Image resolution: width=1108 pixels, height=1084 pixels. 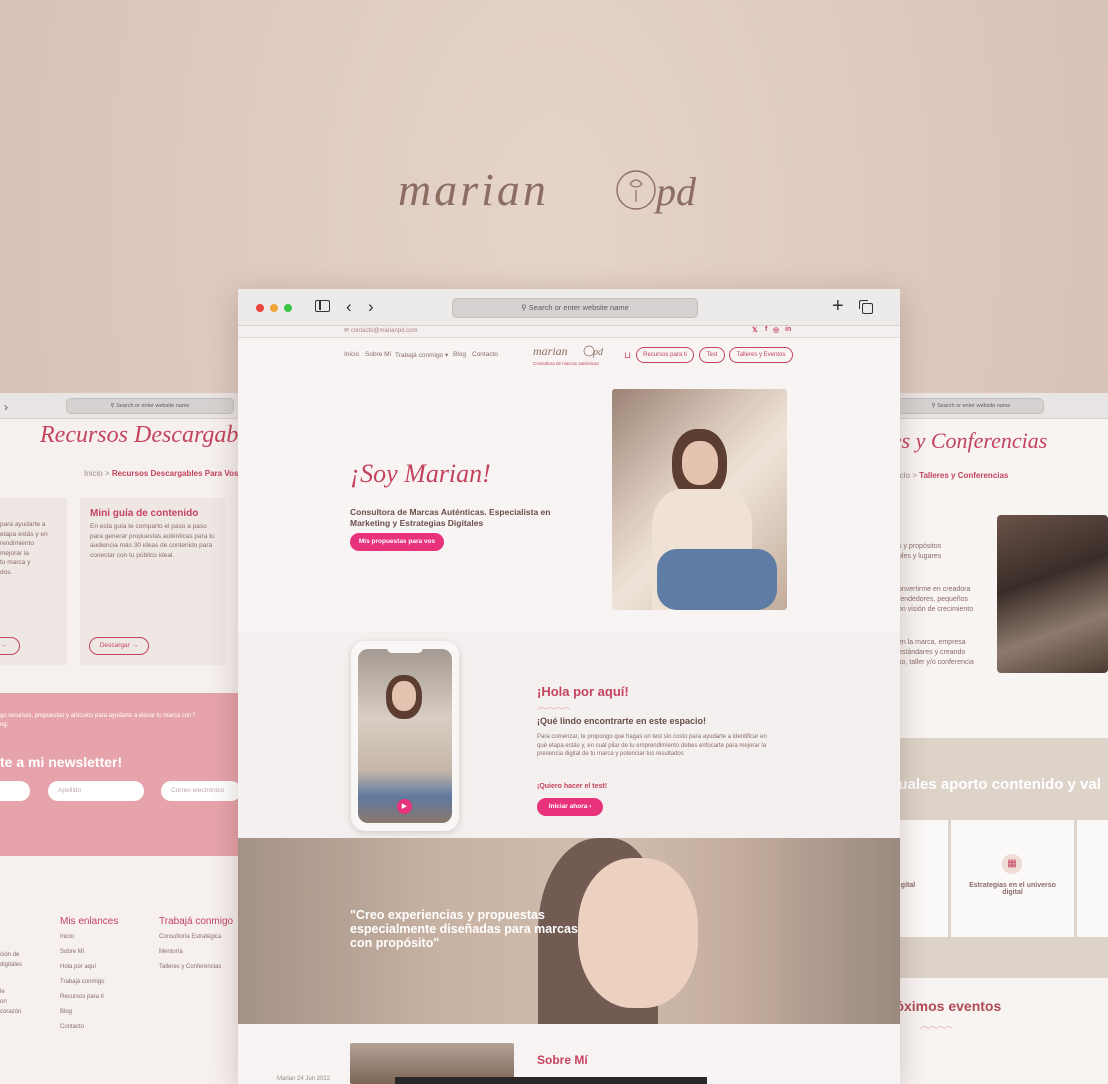 What do you see at coordinates (397, 542) in the screenshot?
I see `propuestas-button: Mis propuestas para vos` at bounding box center [397, 542].